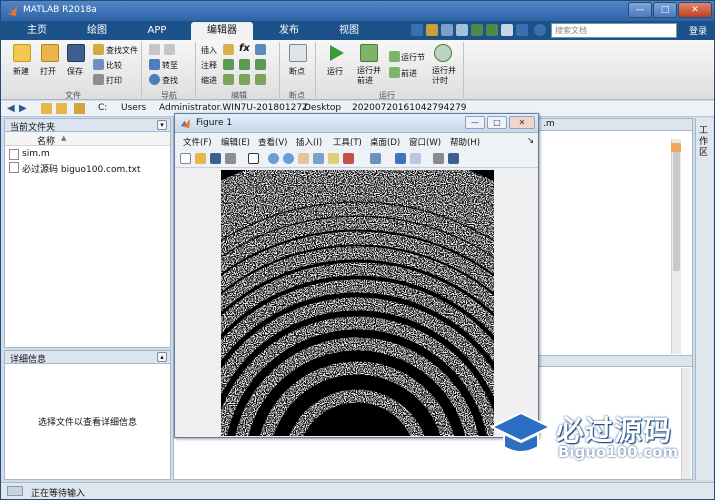 Image resolution: width=715 pixels, height=500 pixels. Describe the element at coordinates (409, 108) in the screenshot. I see `path-segment: 20200720161042794279` at that location.